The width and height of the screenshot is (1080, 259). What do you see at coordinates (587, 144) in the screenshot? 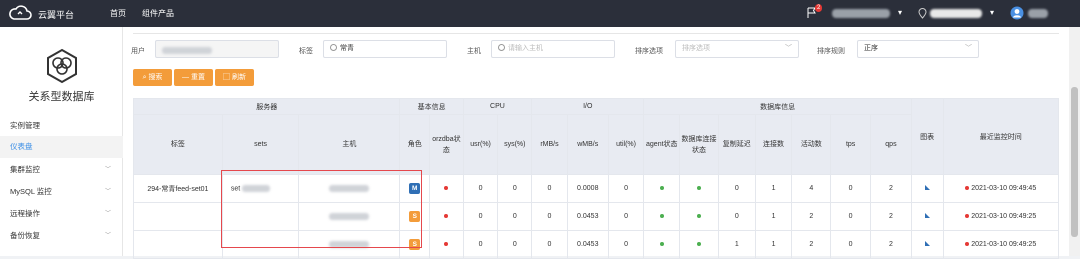
I see `col-header-wmb: wMB/s` at bounding box center [587, 144].